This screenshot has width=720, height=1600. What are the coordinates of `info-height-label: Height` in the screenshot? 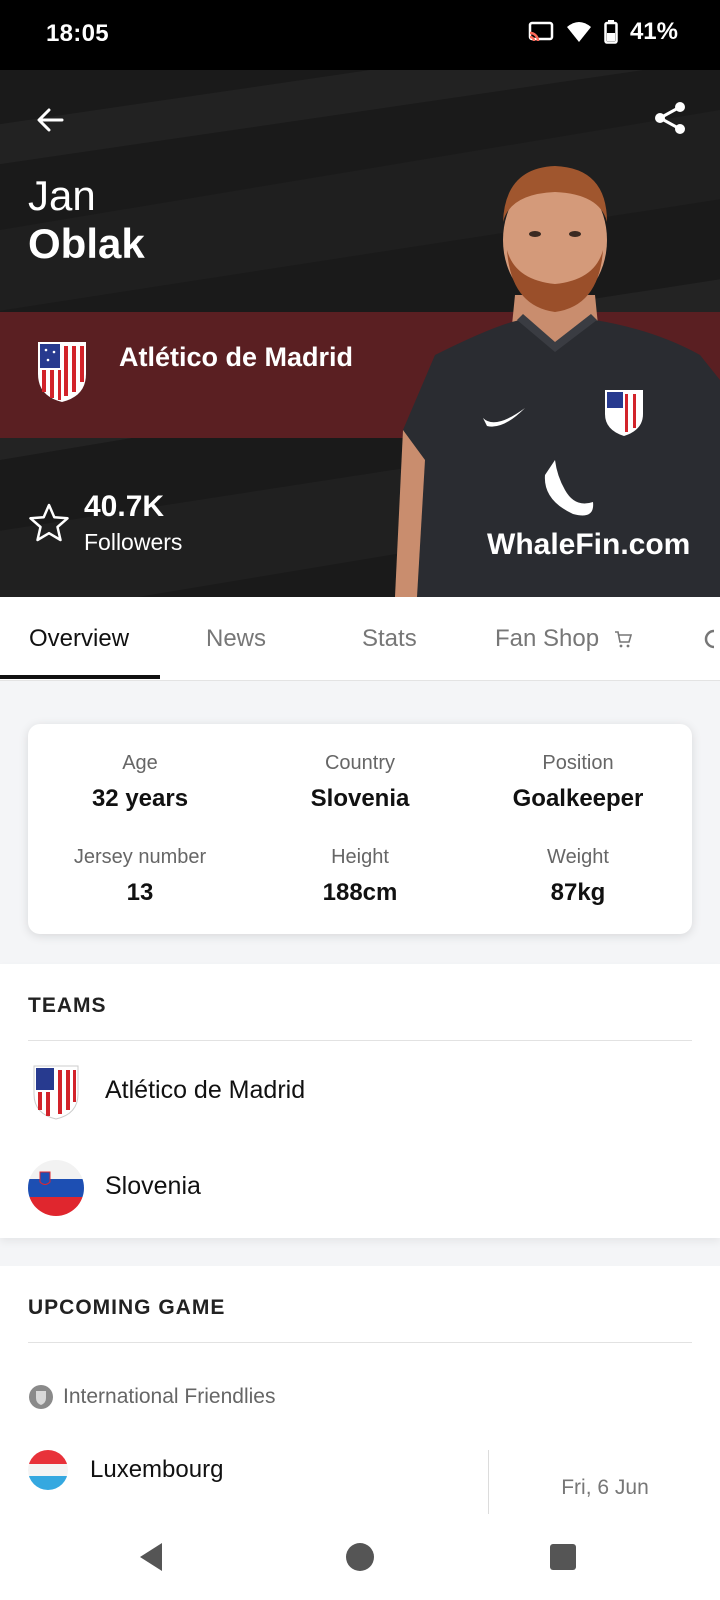 It's located at (360, 857).